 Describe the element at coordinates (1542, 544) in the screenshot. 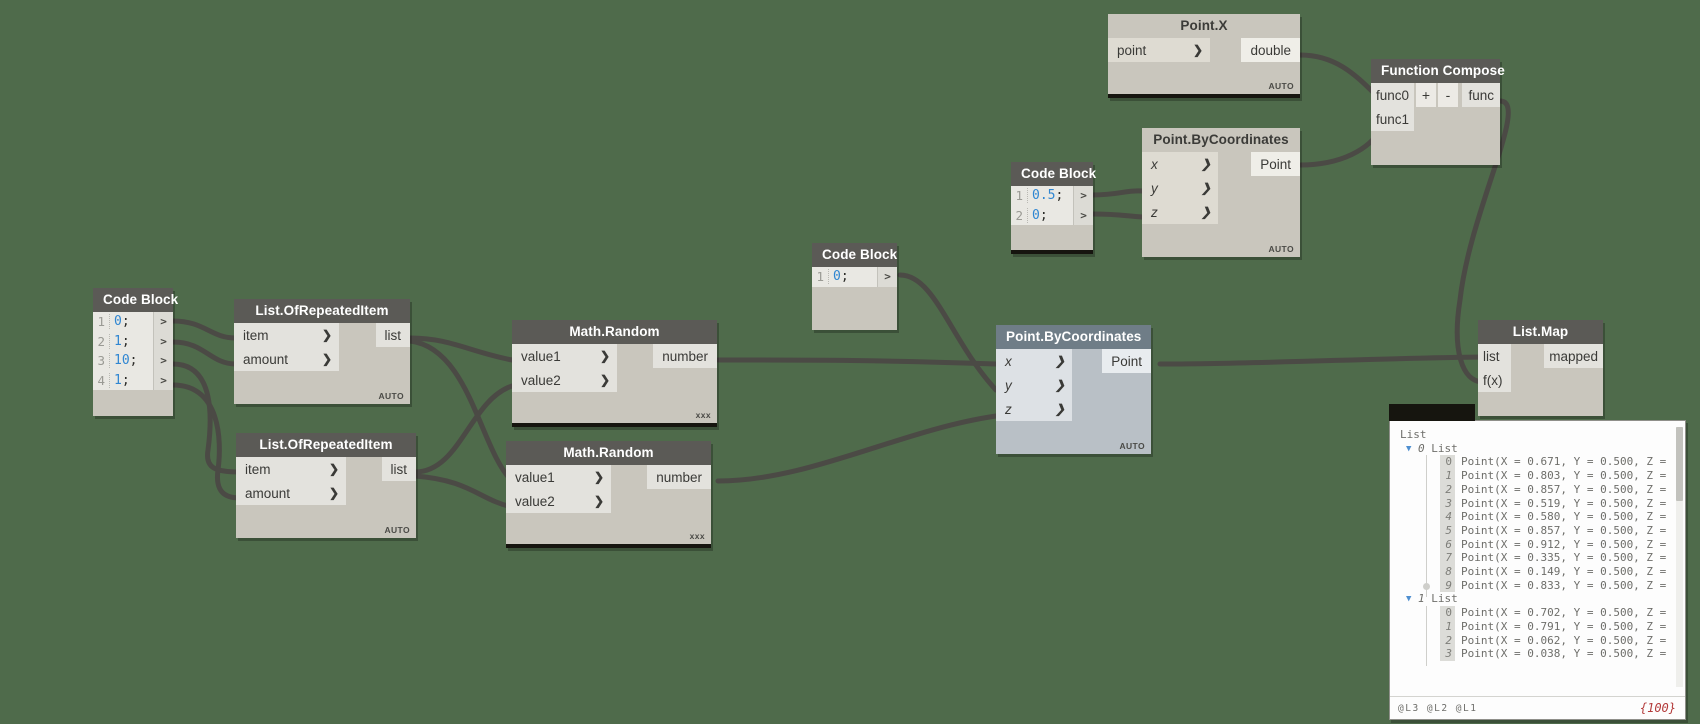

I see `watch-item: 6 Point(X = 0.912, Y = 0.500, Z =` at that location.